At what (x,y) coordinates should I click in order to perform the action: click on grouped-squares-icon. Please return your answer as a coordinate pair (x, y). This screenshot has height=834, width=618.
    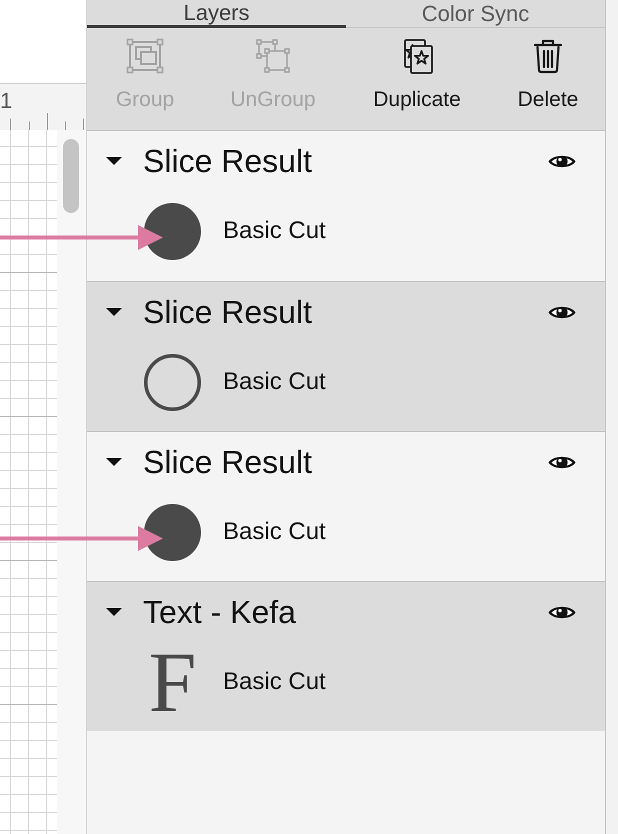
    Looking at the image, I should click on (145, 56).